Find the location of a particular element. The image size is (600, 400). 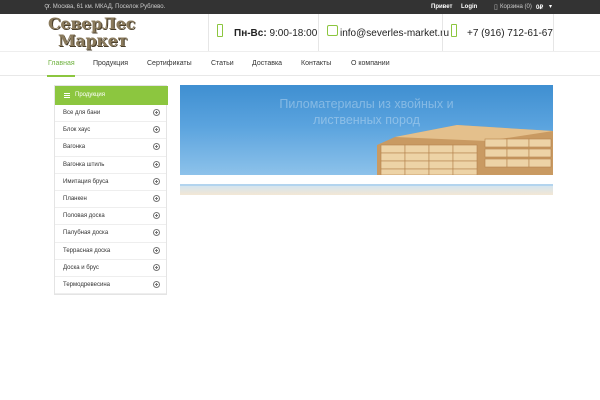

category-label: Термодревесина is located at coordinates (86, 284).